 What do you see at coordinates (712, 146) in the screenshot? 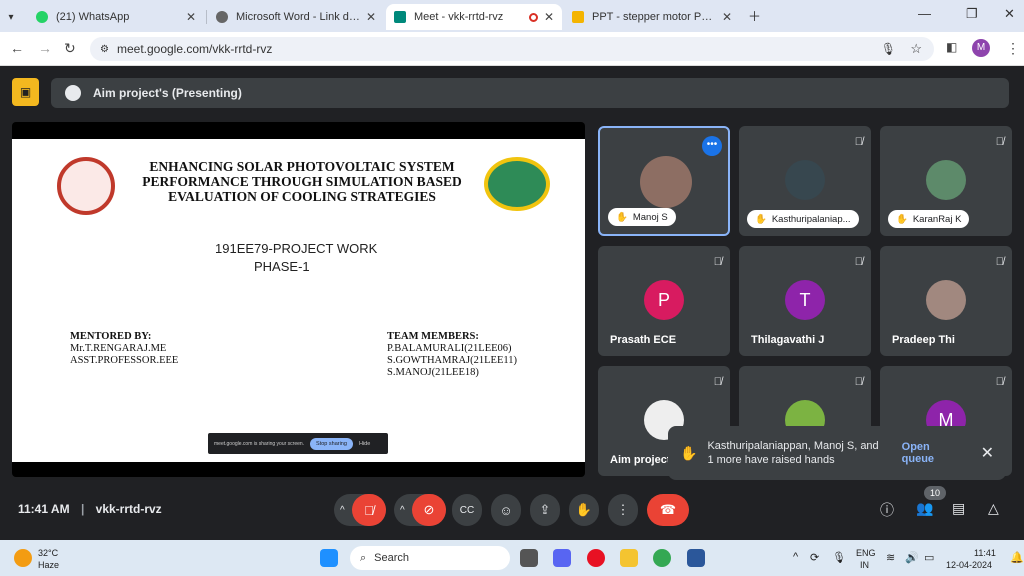
I see `more-options-icon: •••` at bounding box center [712, 146].